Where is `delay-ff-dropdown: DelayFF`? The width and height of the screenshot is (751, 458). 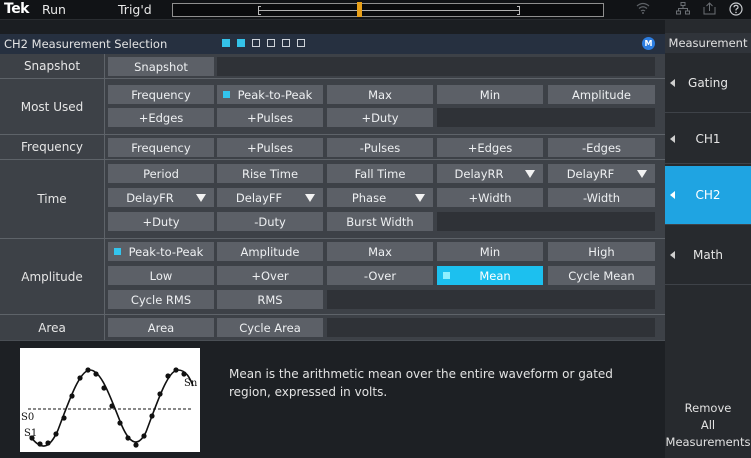
delay-ff-dropdown: DelayFF is located at coordinates (270, 197).